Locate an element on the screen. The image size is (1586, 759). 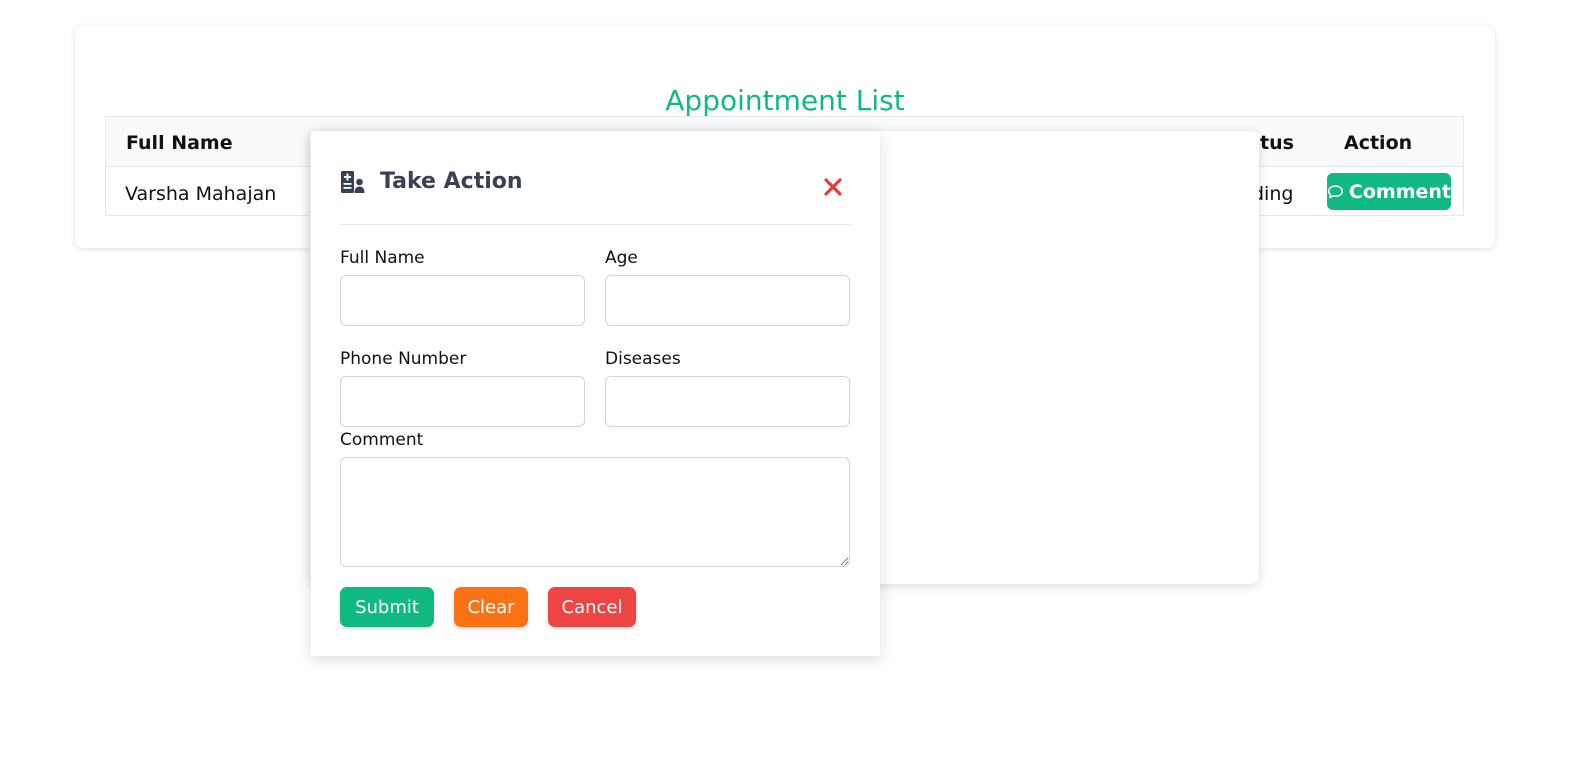
modal-title: Take Action is located at coordinates (451, 181).